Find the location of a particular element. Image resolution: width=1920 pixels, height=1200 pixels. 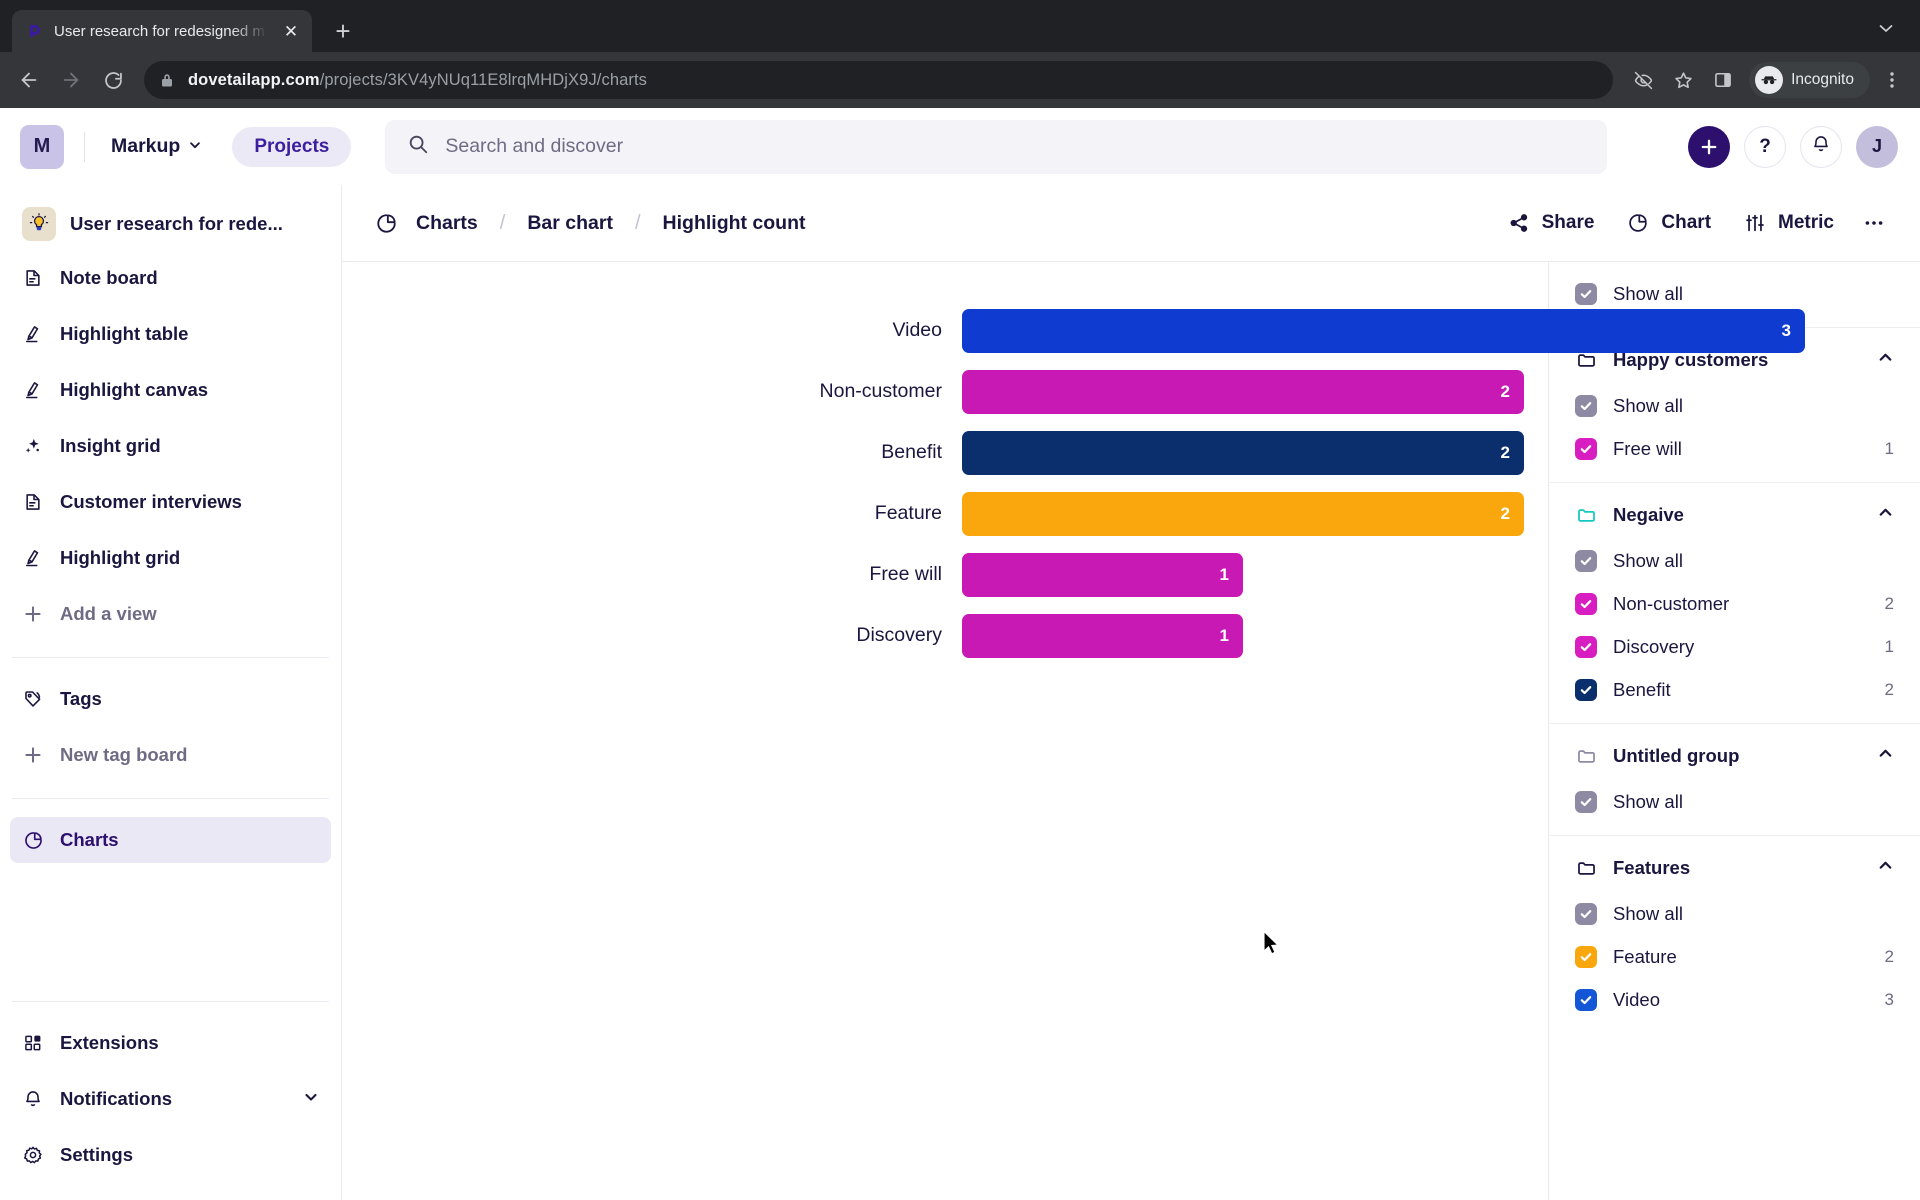

bar: 3 is located at coordinates (1383, 330).